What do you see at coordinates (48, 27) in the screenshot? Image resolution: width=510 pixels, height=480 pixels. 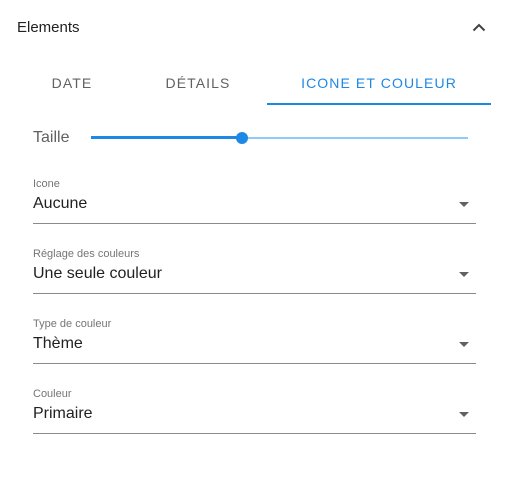 I see `panel-title: Elements` at bounding box center [48, 27].